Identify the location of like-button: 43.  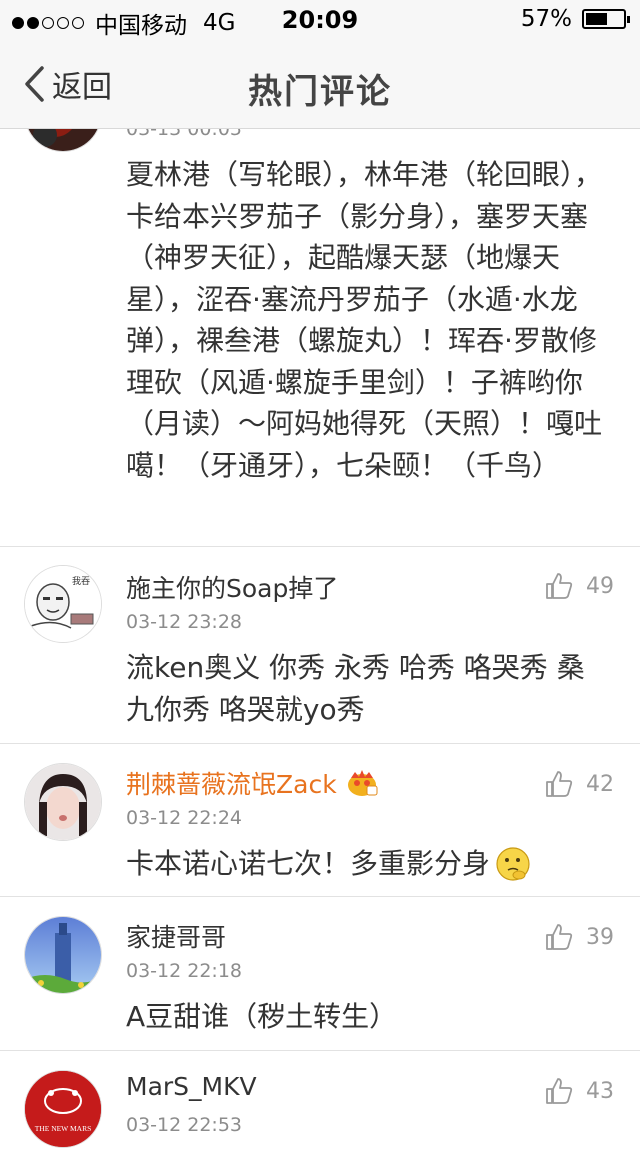
(579, 1091).